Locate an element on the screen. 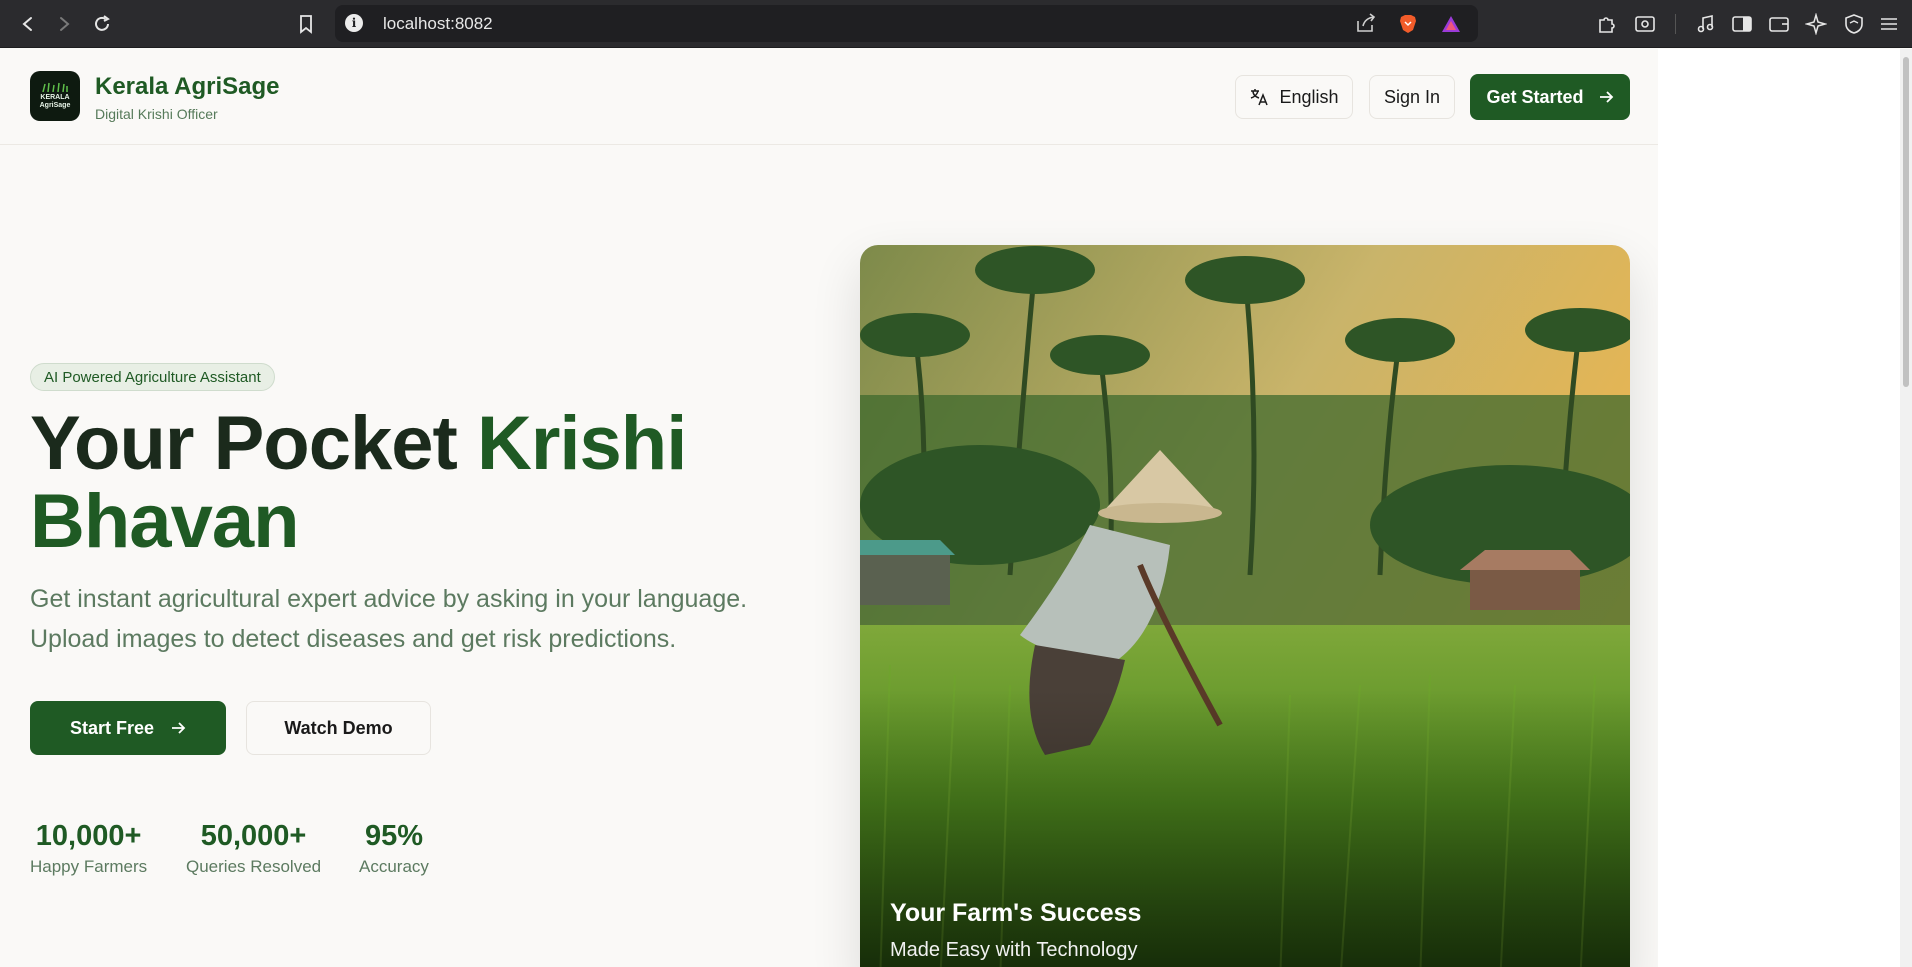  hero-headline: Your Pocket Krishi Bhavan is located at coordinates (420, 483).